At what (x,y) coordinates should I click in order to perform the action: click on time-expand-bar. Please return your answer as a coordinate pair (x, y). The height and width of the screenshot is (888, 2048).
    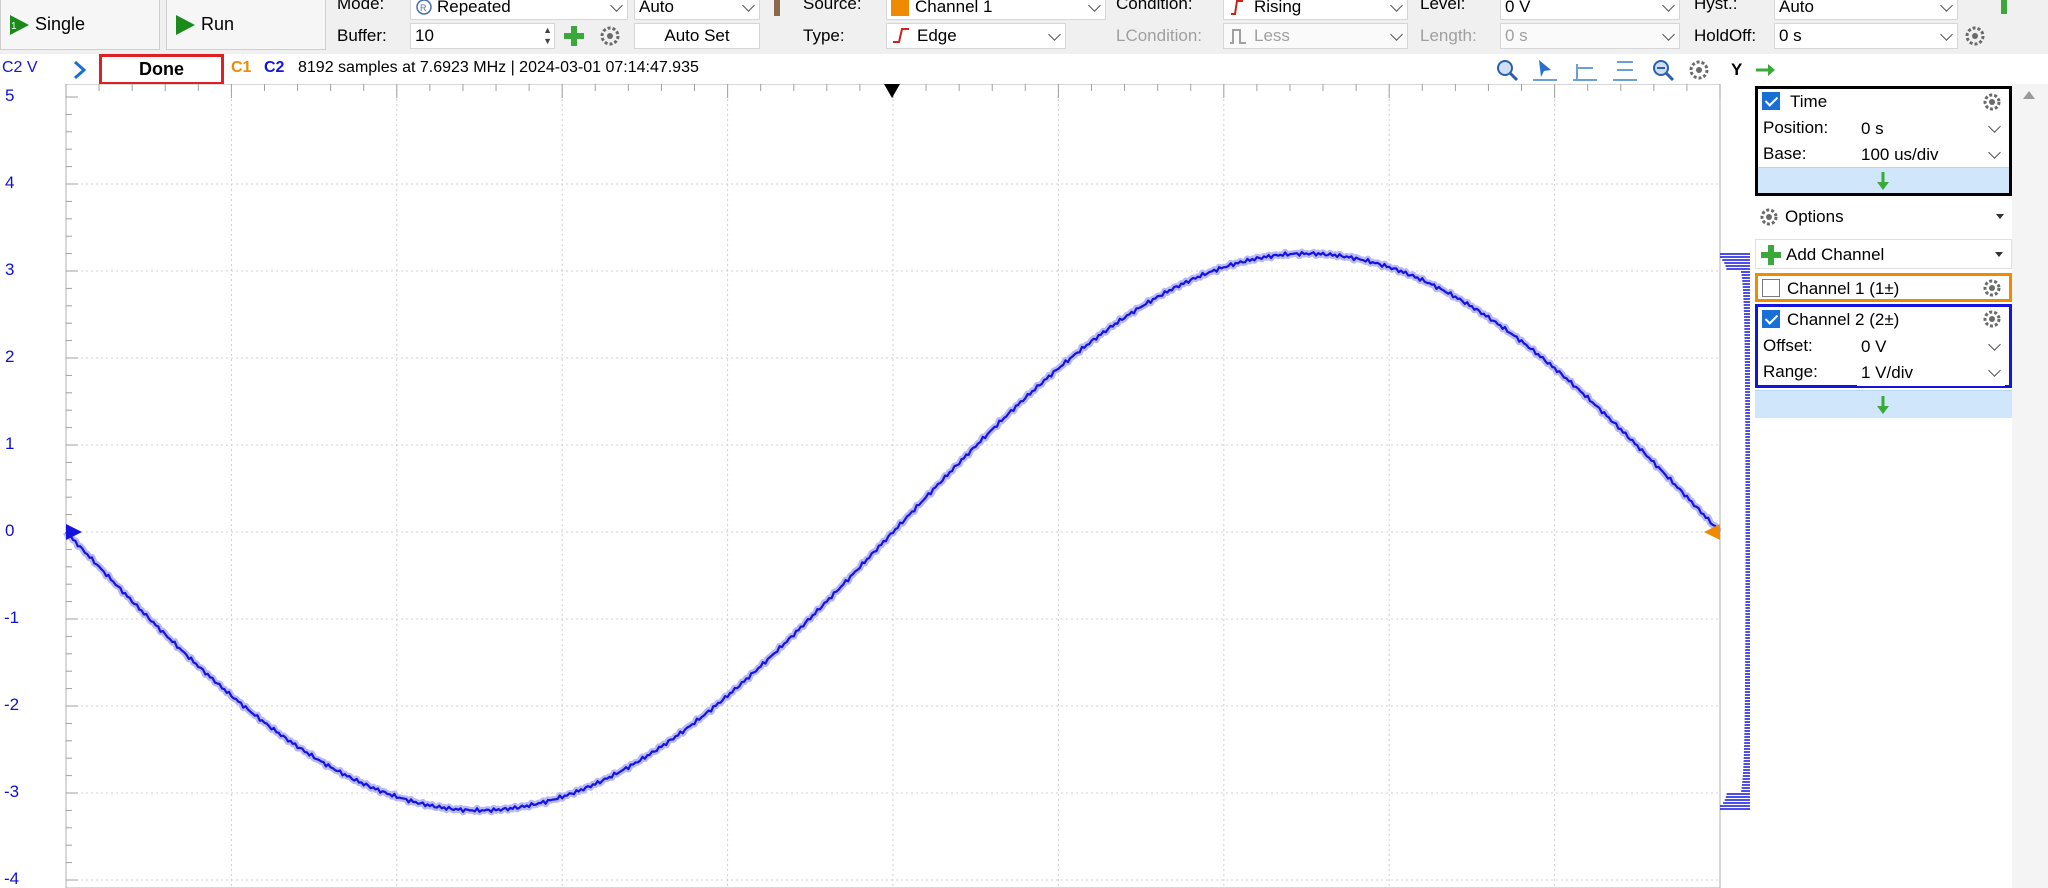
    Looking at the image, I should click on (1883, 180).